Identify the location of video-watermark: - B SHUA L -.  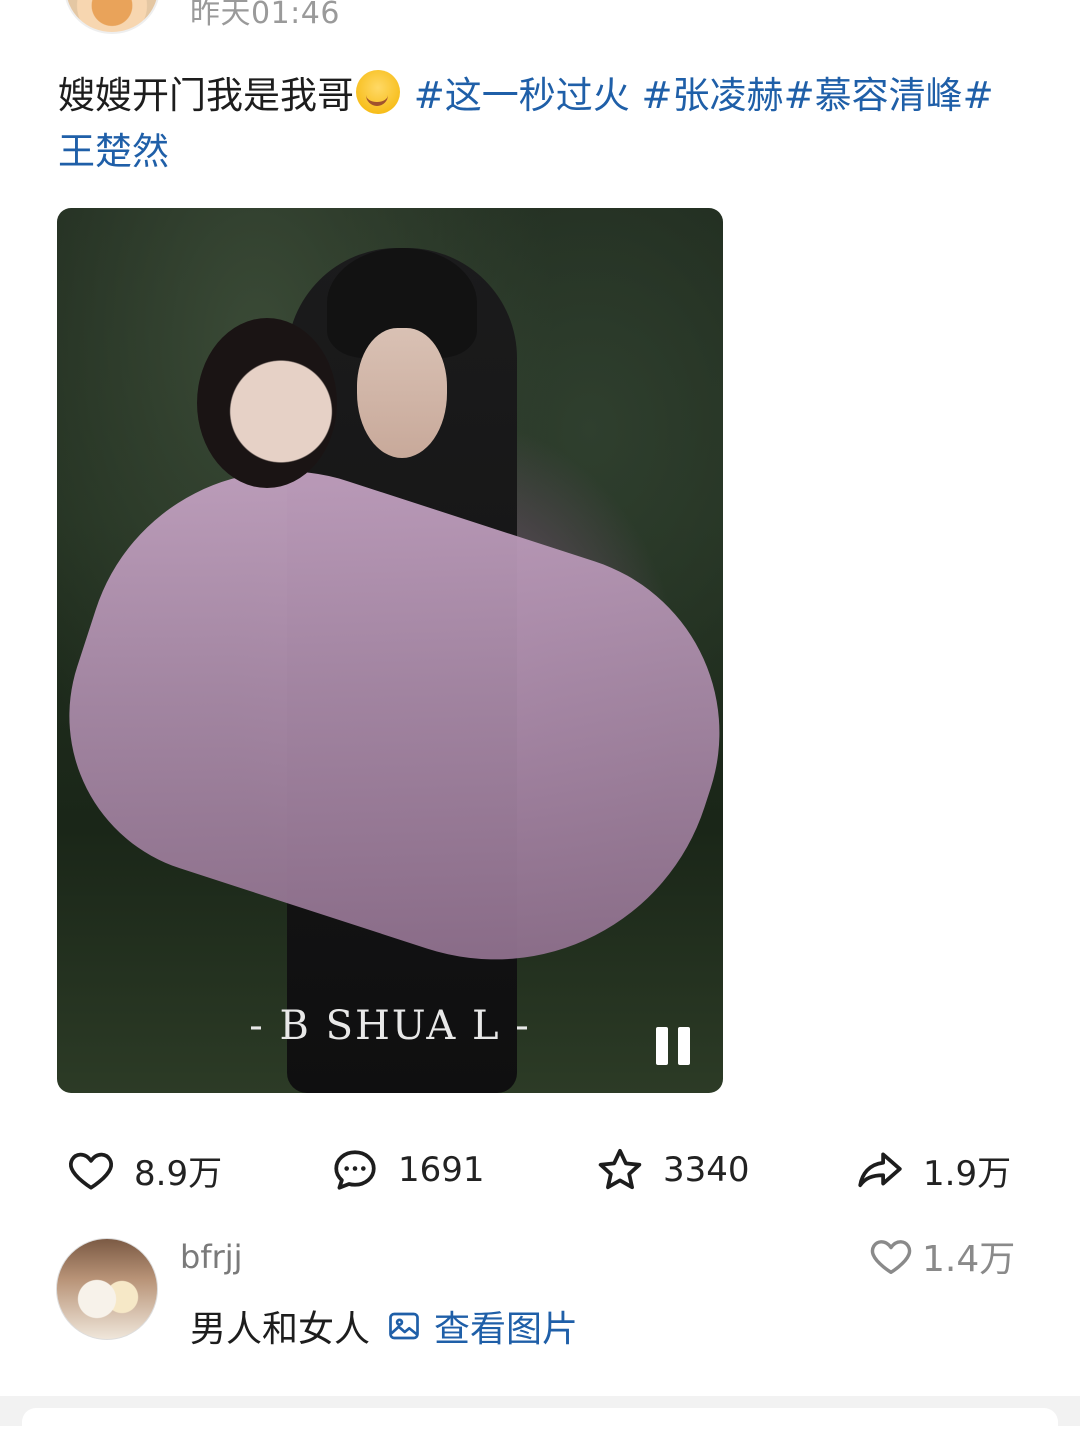
(390, 1026).